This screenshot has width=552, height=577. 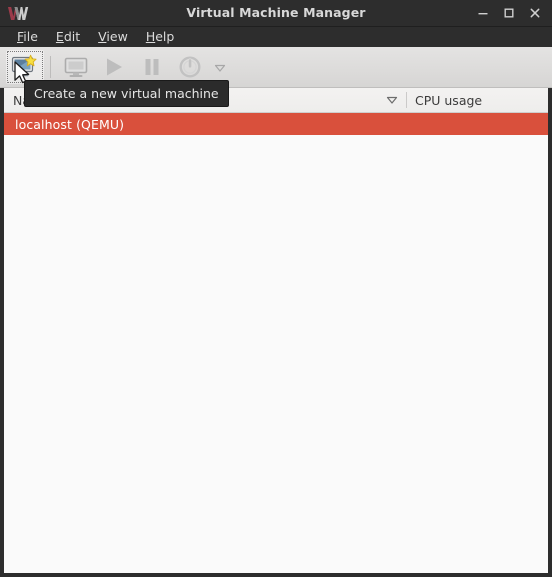 I want to click on close-button, so click(x=535, y=13).